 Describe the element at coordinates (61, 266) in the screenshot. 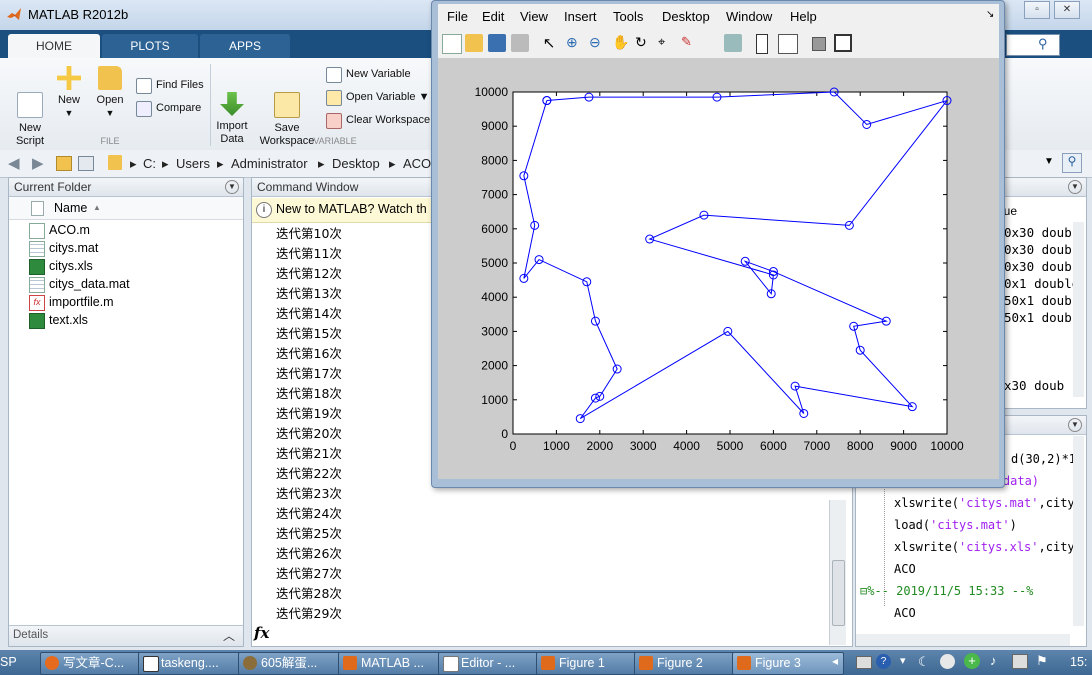

I see `file-item: citys.xls` at that location.